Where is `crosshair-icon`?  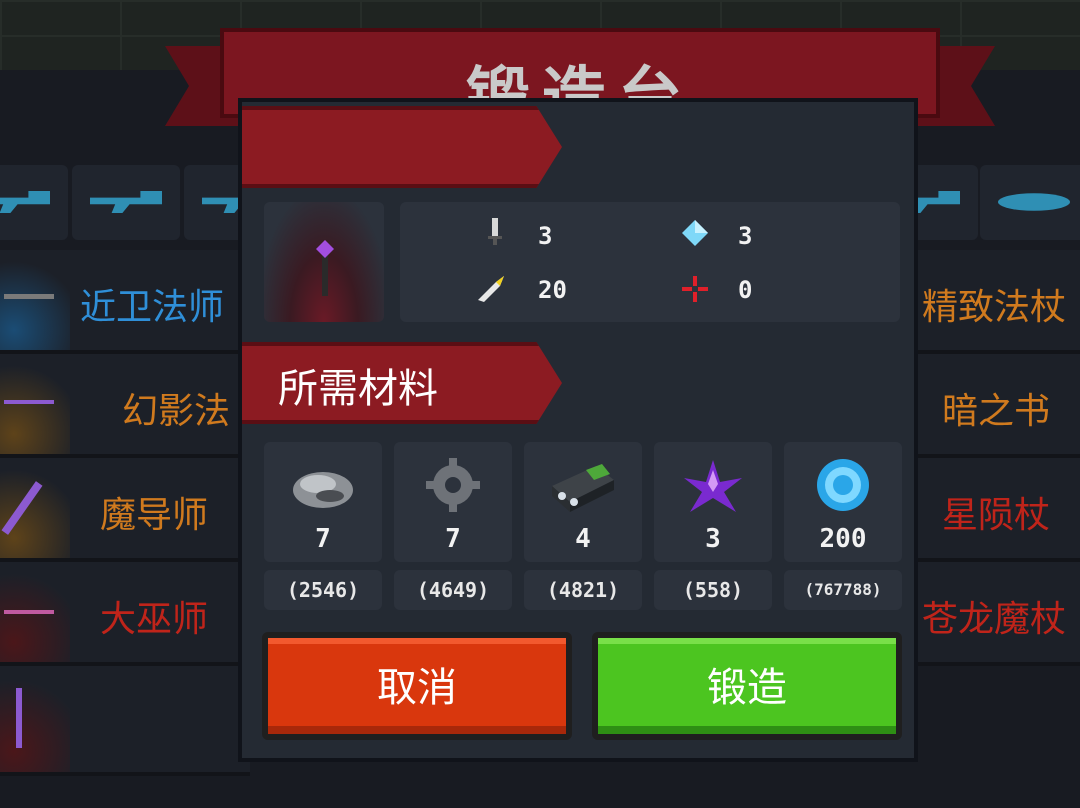
crosshair-icon is located at coordinates (695, 289).